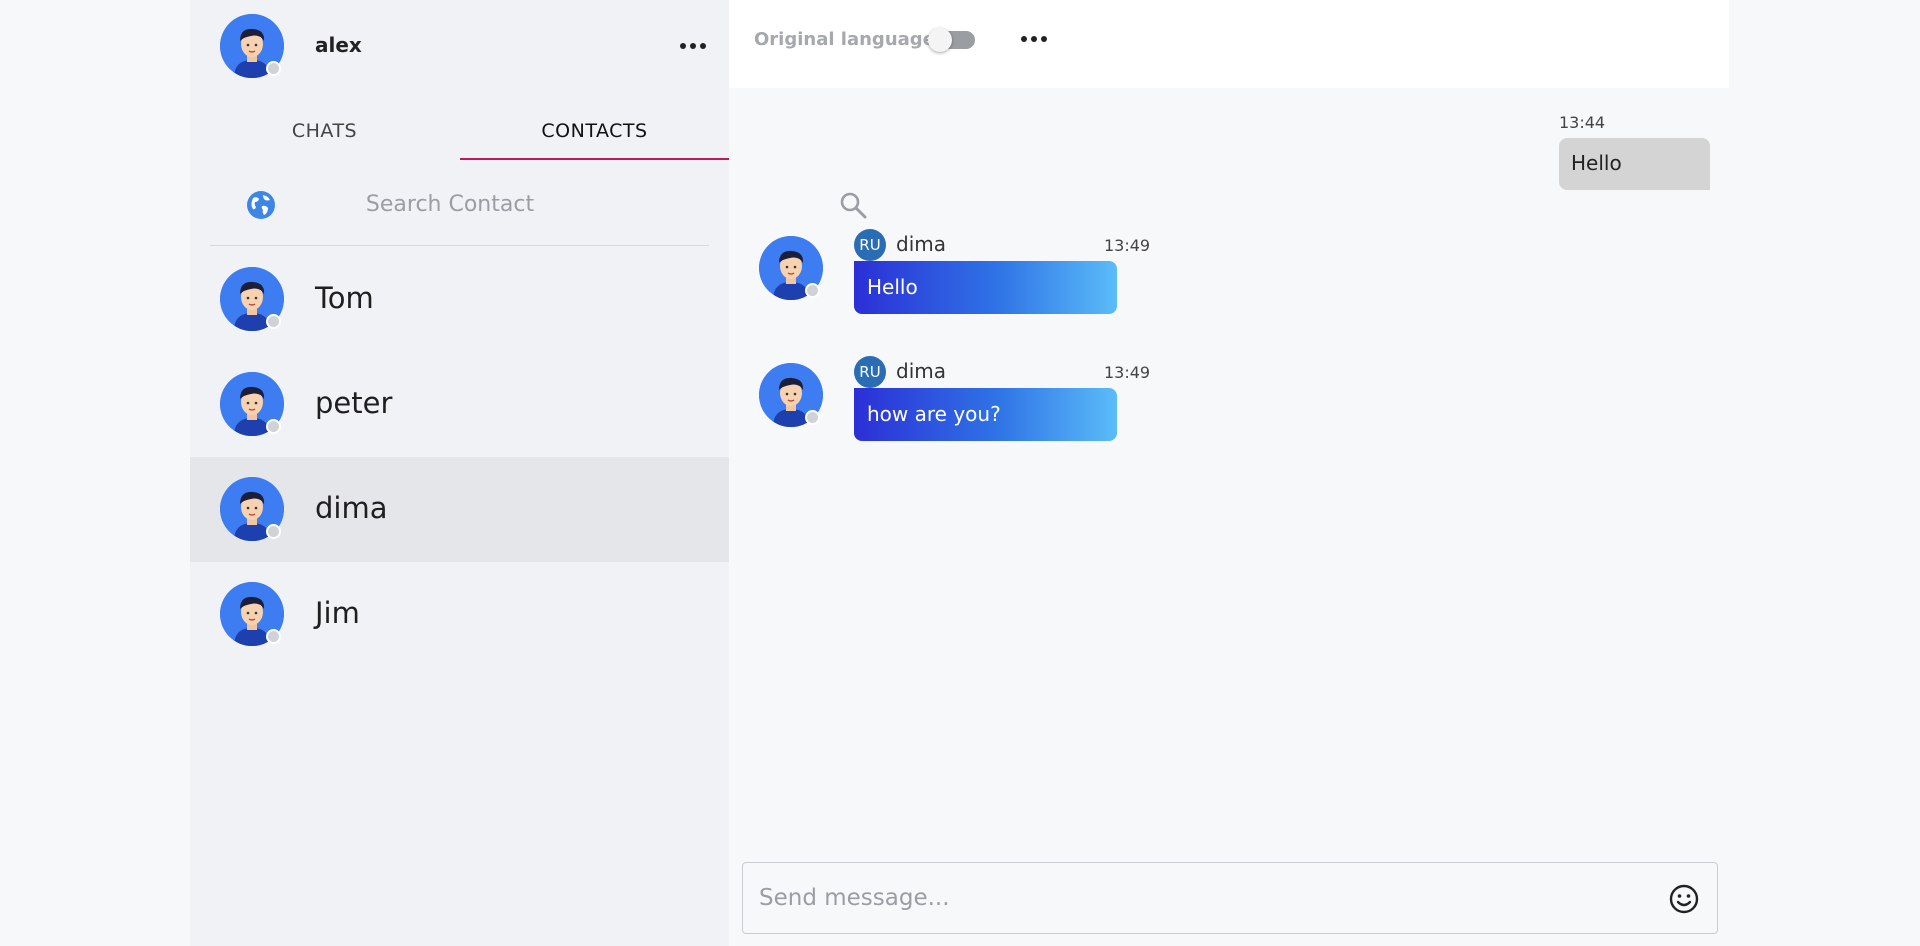 The image size is (1920, 946). What do you see at coordinates (351, 508) in the screenshot?
I see `contact-name: dima` at bounding box center [351, 508].